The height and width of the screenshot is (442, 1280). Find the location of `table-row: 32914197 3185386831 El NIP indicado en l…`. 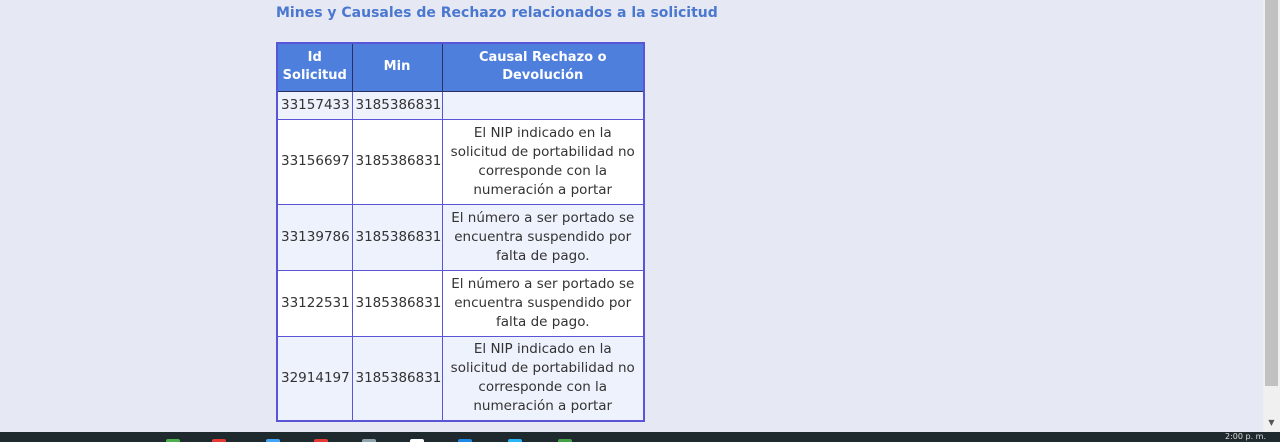

table-row: 32914197 3185386831 El NIP indicado en l… is located at coordinates (460, 378).